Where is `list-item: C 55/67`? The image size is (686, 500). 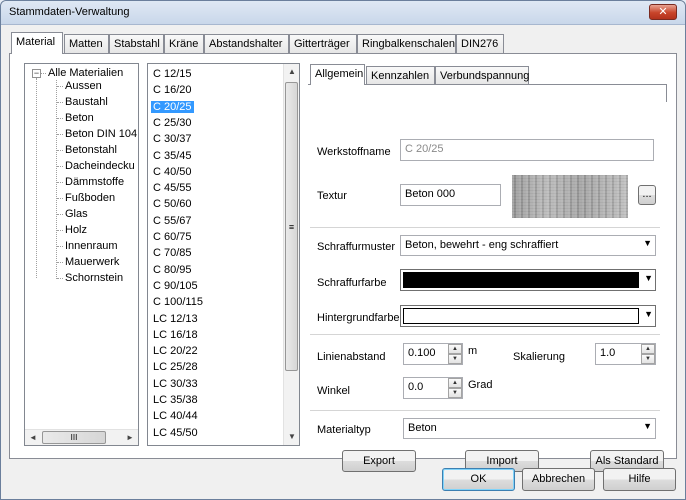 list-item: C 55/67 is located at coordinates (172, 221).